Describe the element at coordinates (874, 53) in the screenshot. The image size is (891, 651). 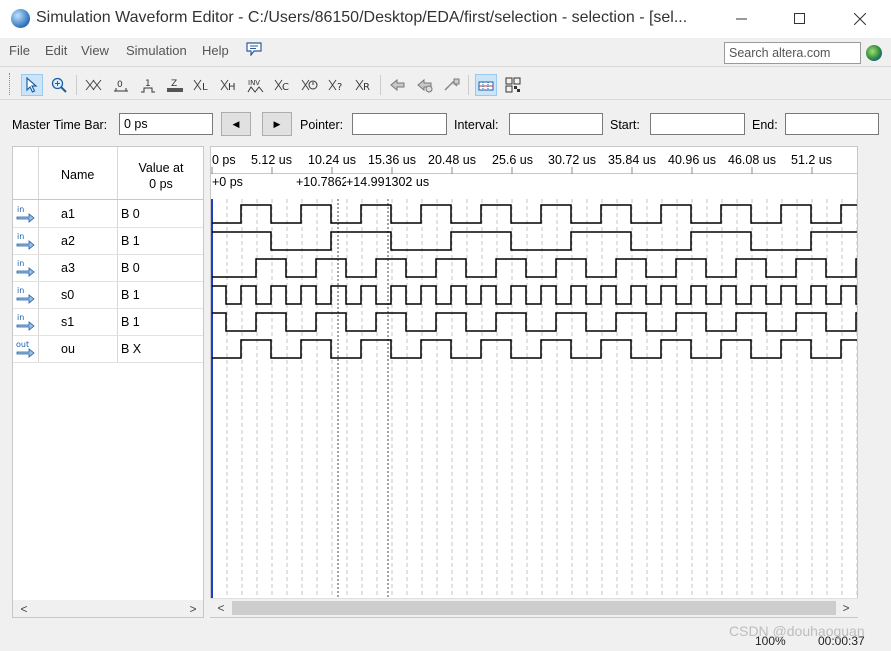
I see `globe-icon` at that location.